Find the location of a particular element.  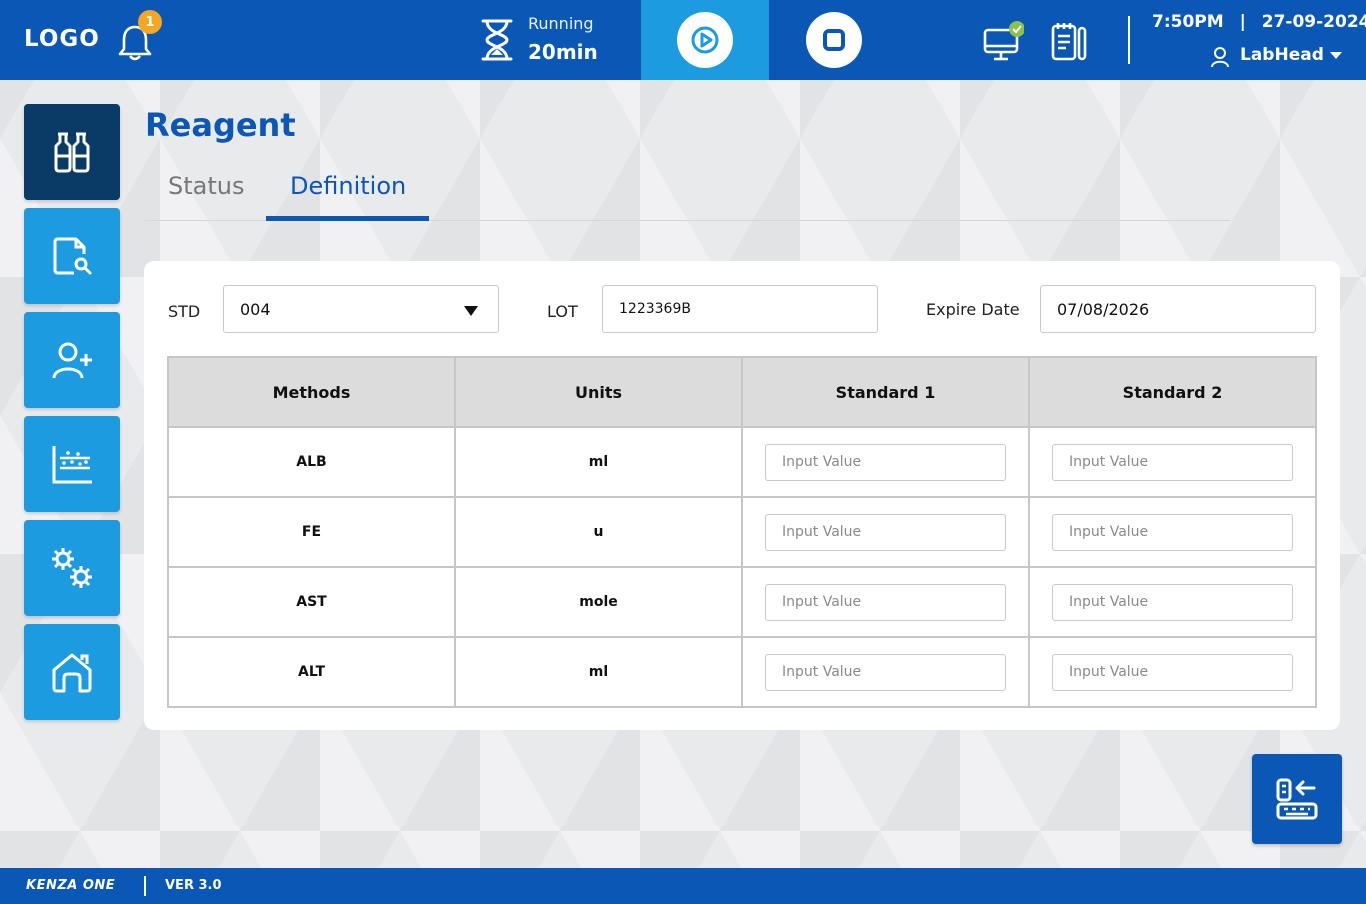

dropdown-arrow-icon is located at coordinates (471, 311).